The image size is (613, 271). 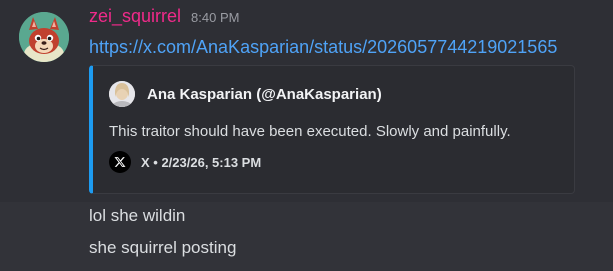 I want to click on message-header: zei_squirrel 8:40 PM, so click(x=164, y=18).